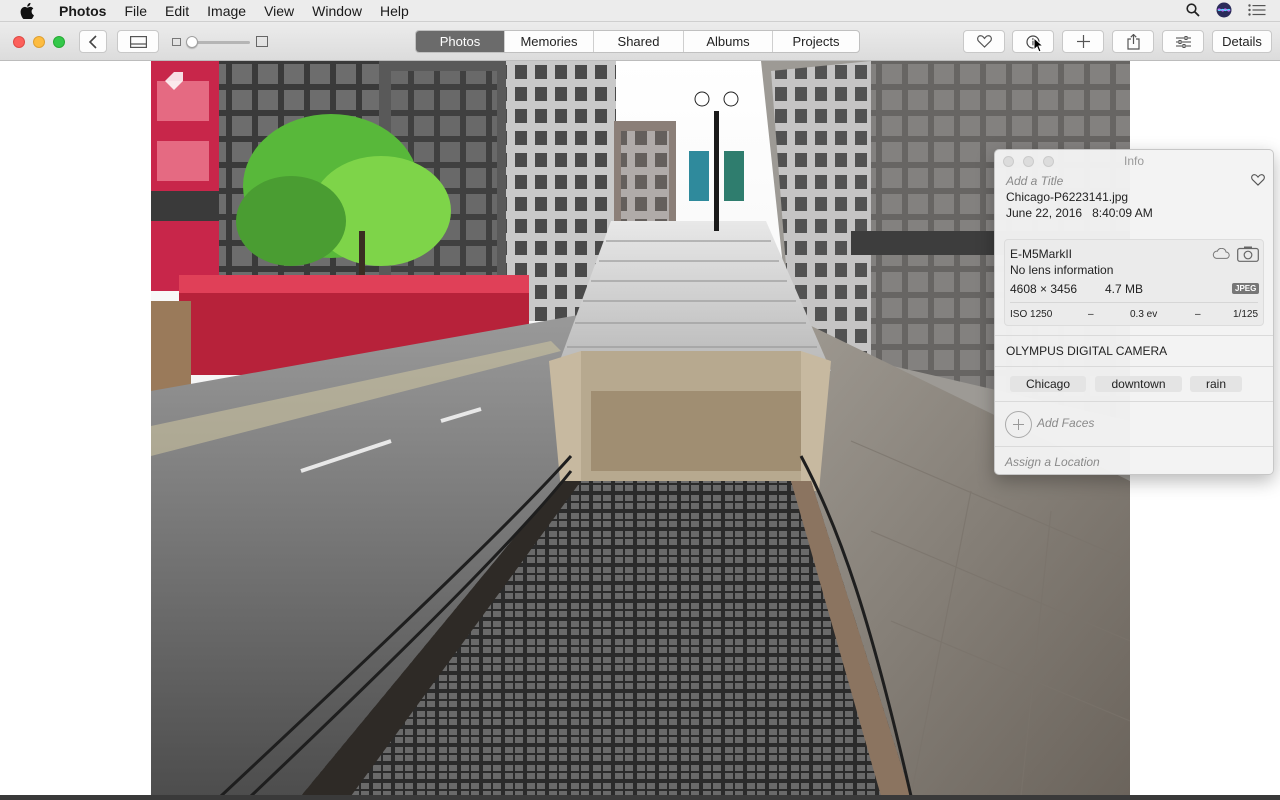 The image size is (1280, 800). Describe the element at coordinates (39, 42) in the screenshot. I see `minimize-window-button` at that location.